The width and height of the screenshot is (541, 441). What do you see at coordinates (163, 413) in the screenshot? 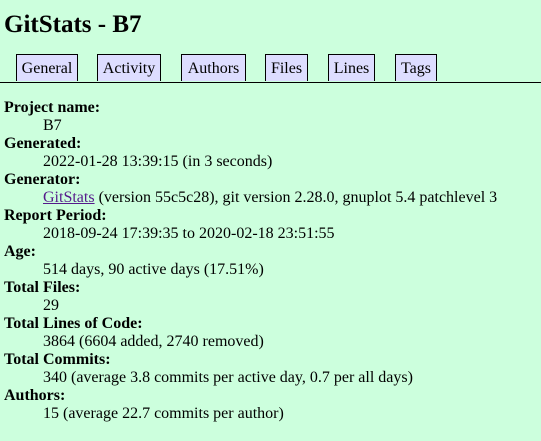
I see `authors-value: 15 (average 22.7 commits per author)` at bounding box center [163, 413].